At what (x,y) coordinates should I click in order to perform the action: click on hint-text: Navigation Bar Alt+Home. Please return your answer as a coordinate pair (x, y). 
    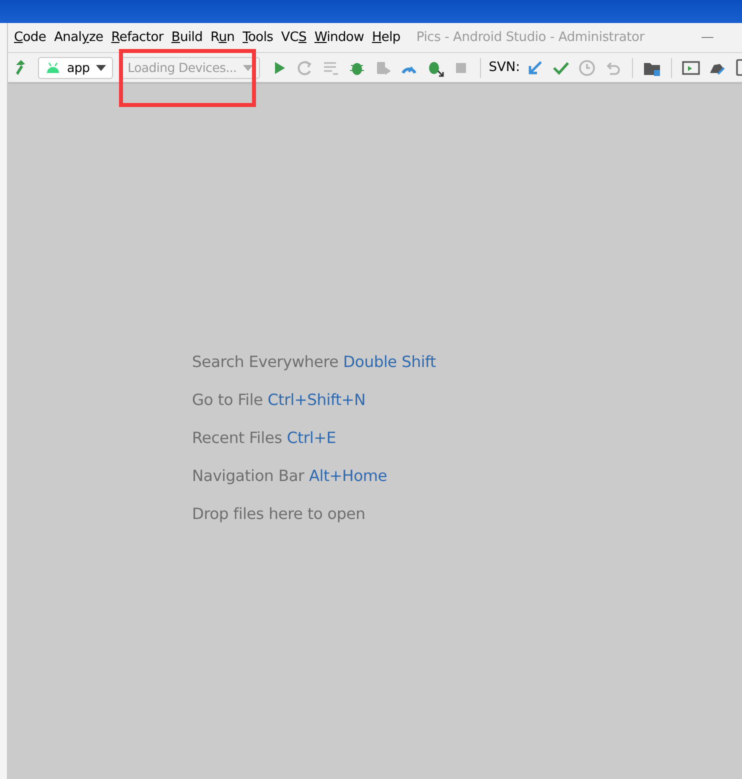
    Looking at the image, I should click on (290, 476).